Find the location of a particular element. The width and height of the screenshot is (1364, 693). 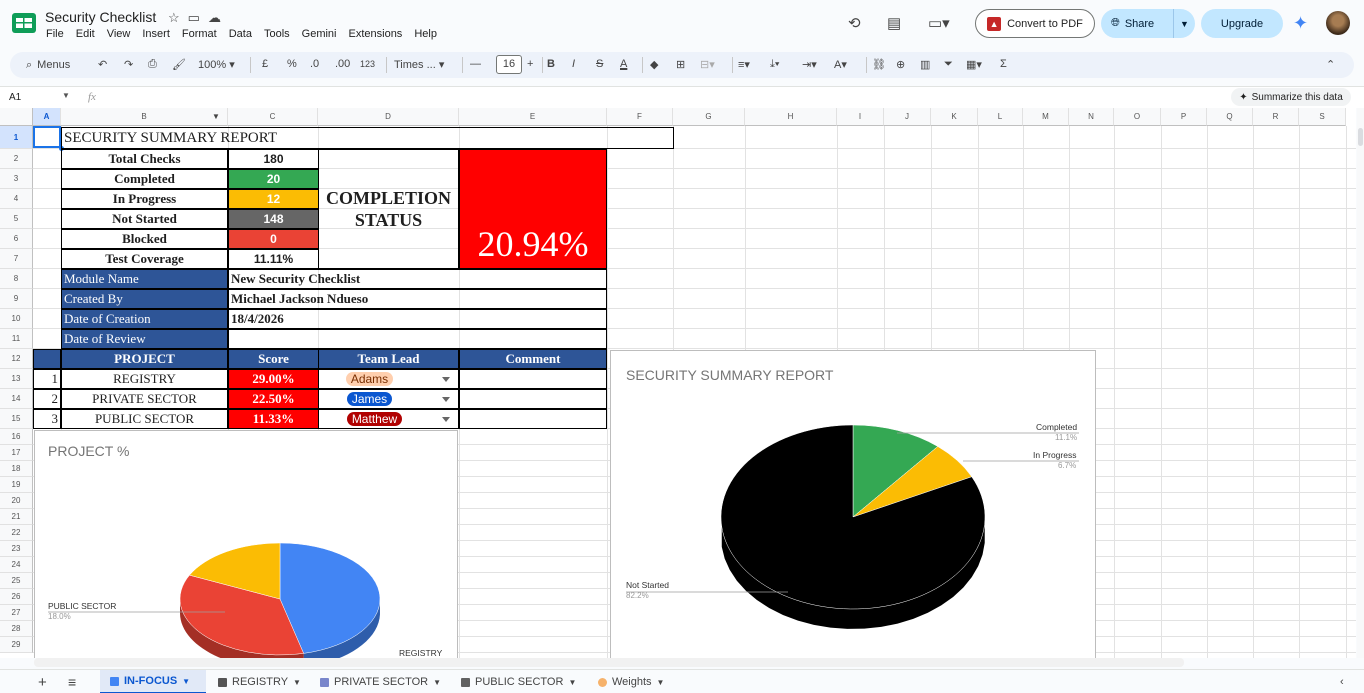

project-name: PUBLIC SECTOR is located at coordinates (144, 419).